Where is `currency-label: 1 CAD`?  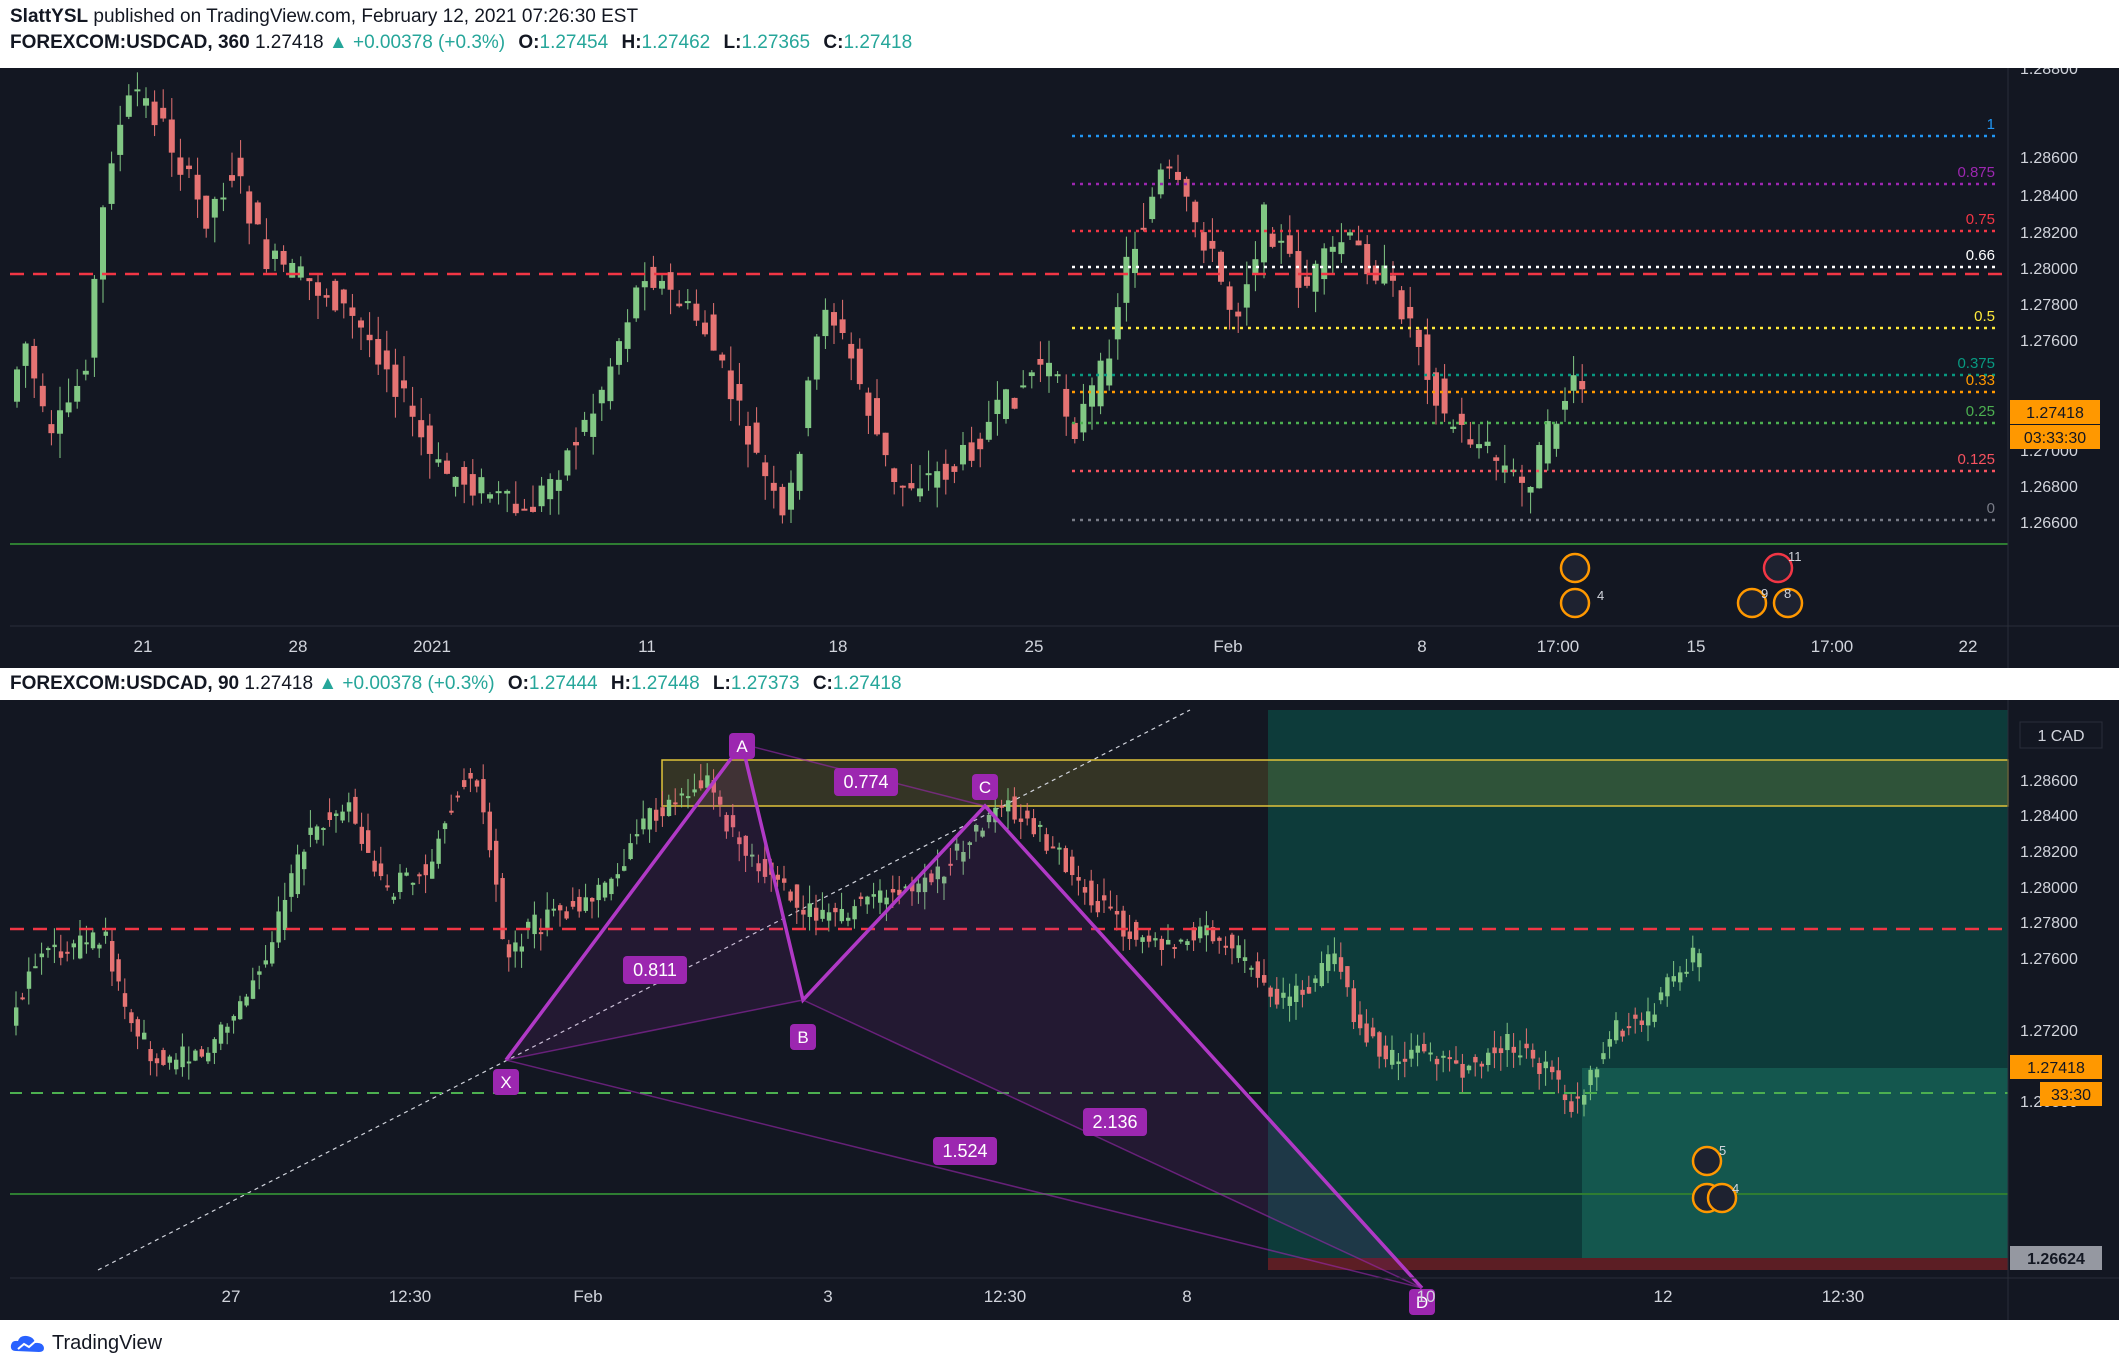
currency-label: 1 CAD is located at coordinates (2060, 736).